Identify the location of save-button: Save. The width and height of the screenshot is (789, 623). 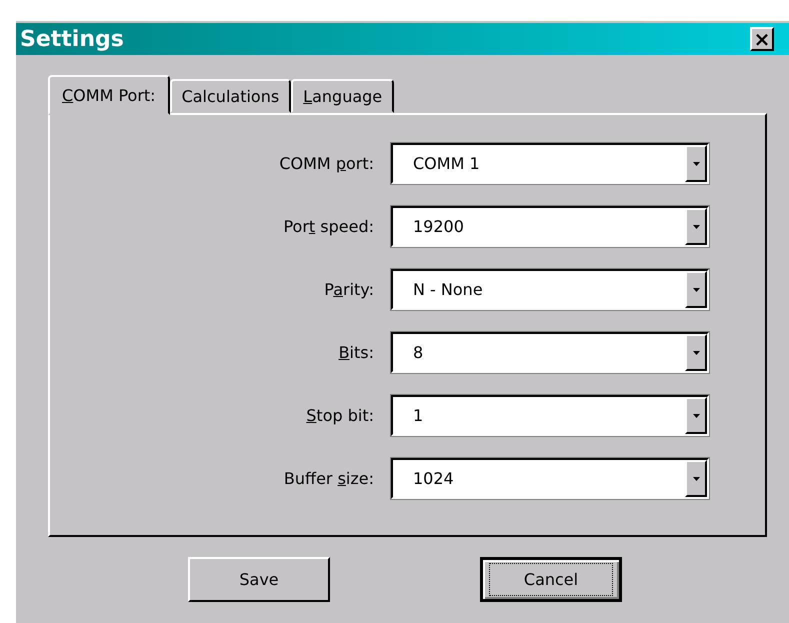
(259, 579).